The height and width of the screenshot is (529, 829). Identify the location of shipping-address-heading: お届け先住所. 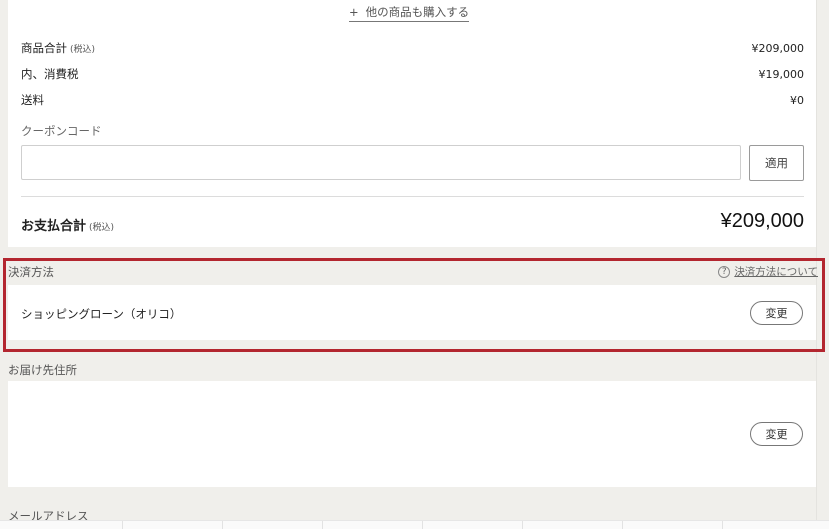
(42, 370).